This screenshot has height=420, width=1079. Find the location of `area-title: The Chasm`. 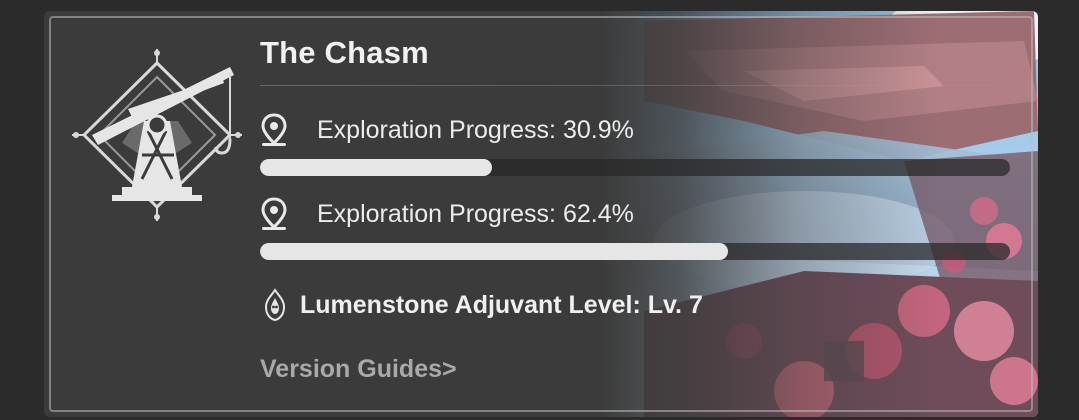

area-title: The Chasm is located at coordinates (344, 52).